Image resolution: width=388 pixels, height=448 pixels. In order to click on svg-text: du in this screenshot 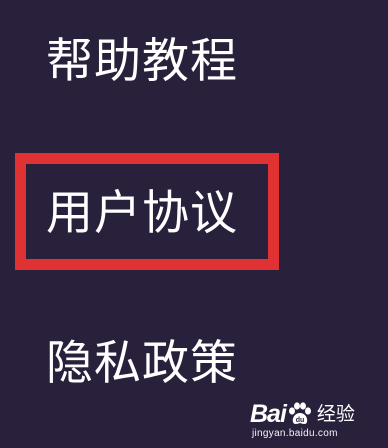, I will do `click(300, 420)`.